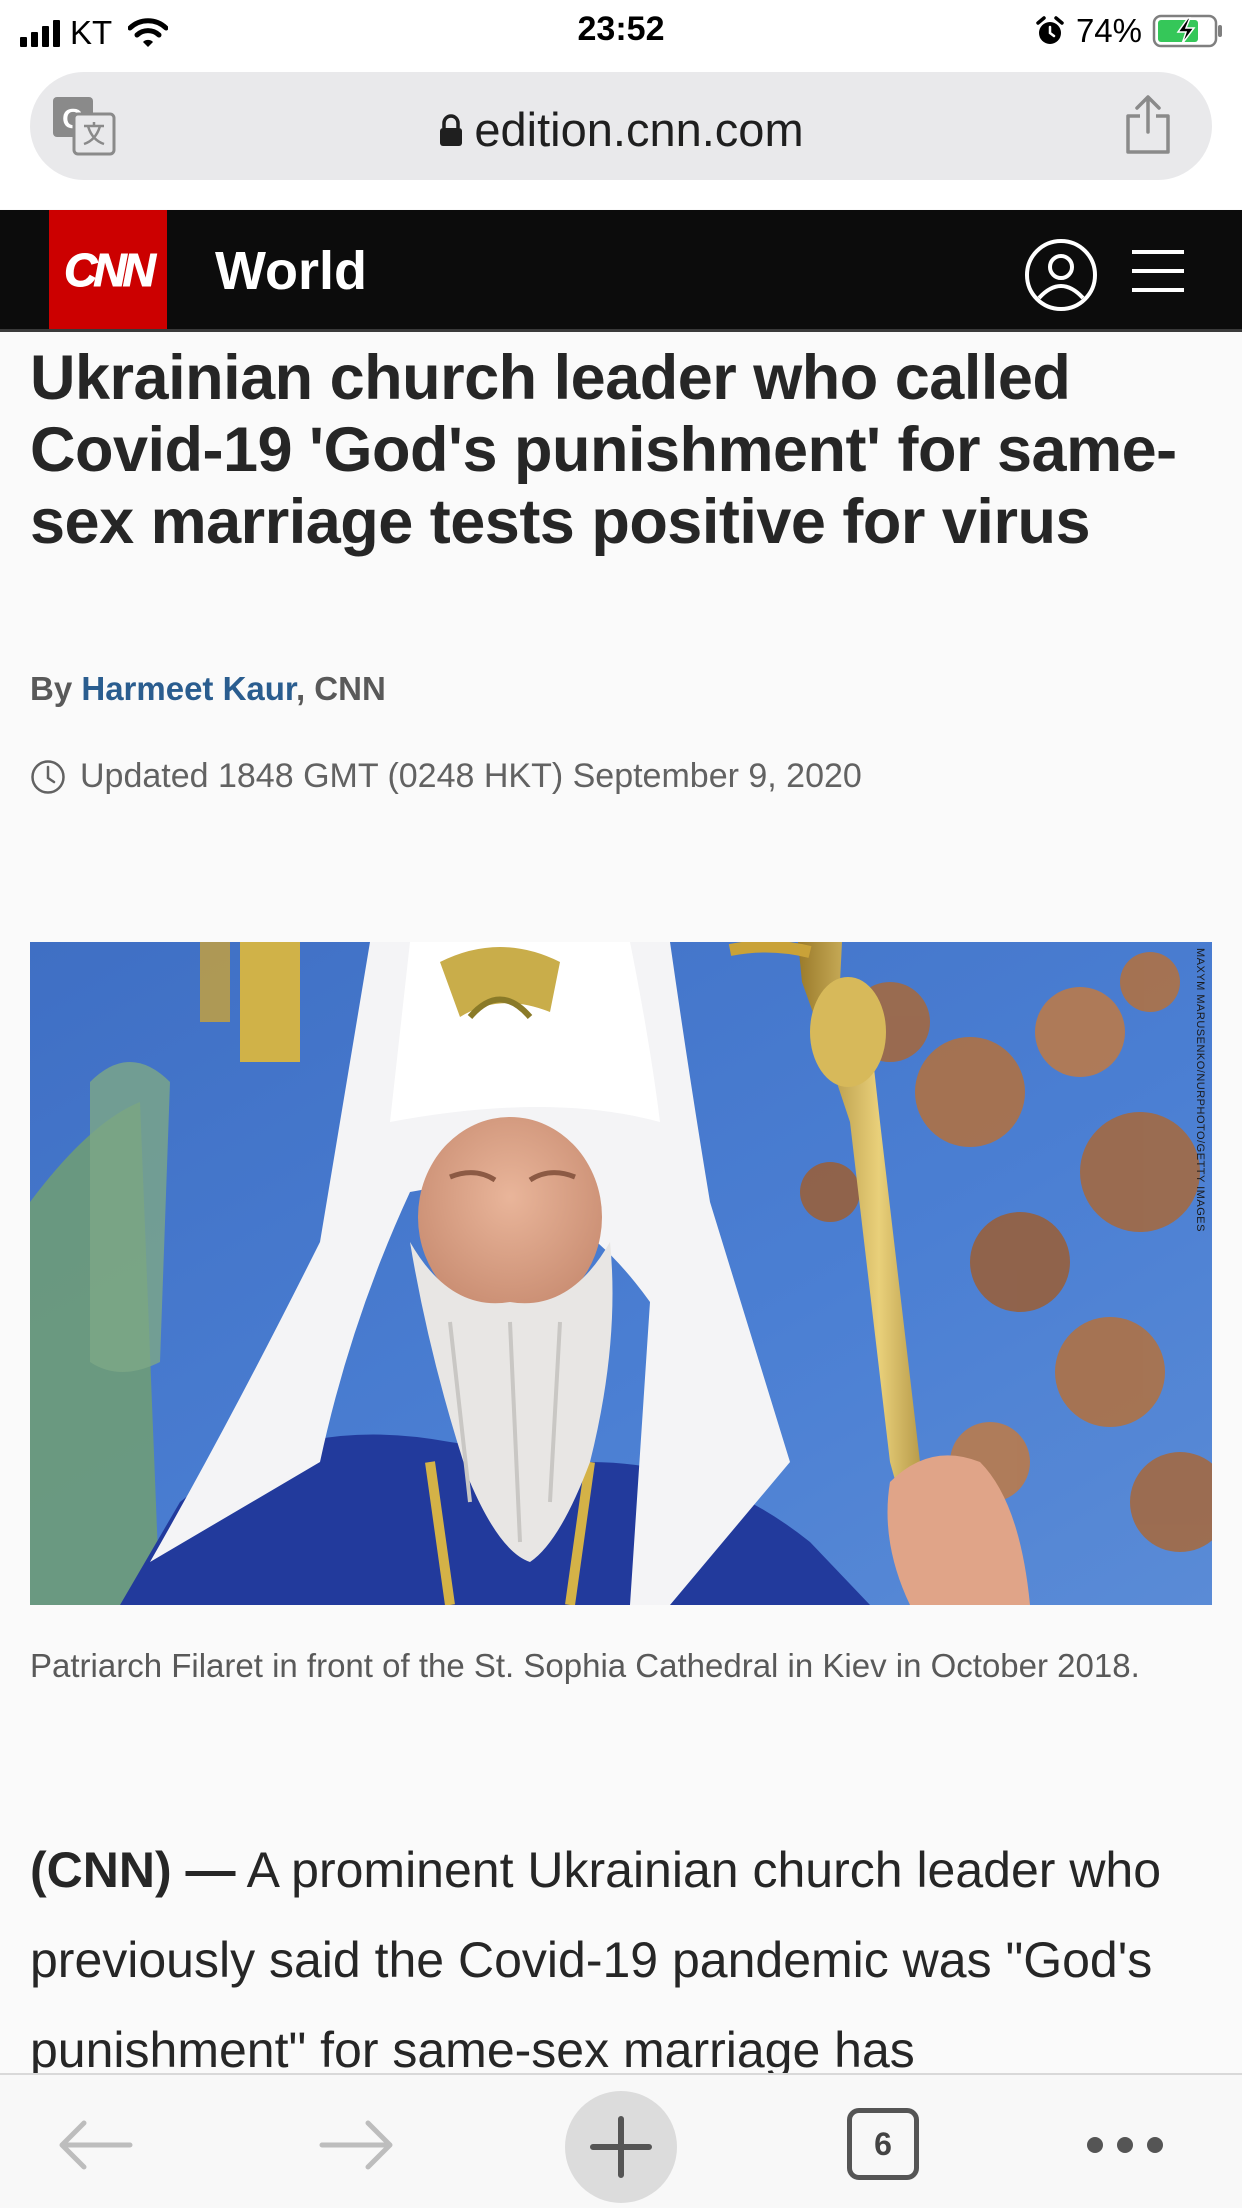 This screenshot has height=2208, width=1242. I want to click on new-tab-plus-icon, so click(621, 2147).